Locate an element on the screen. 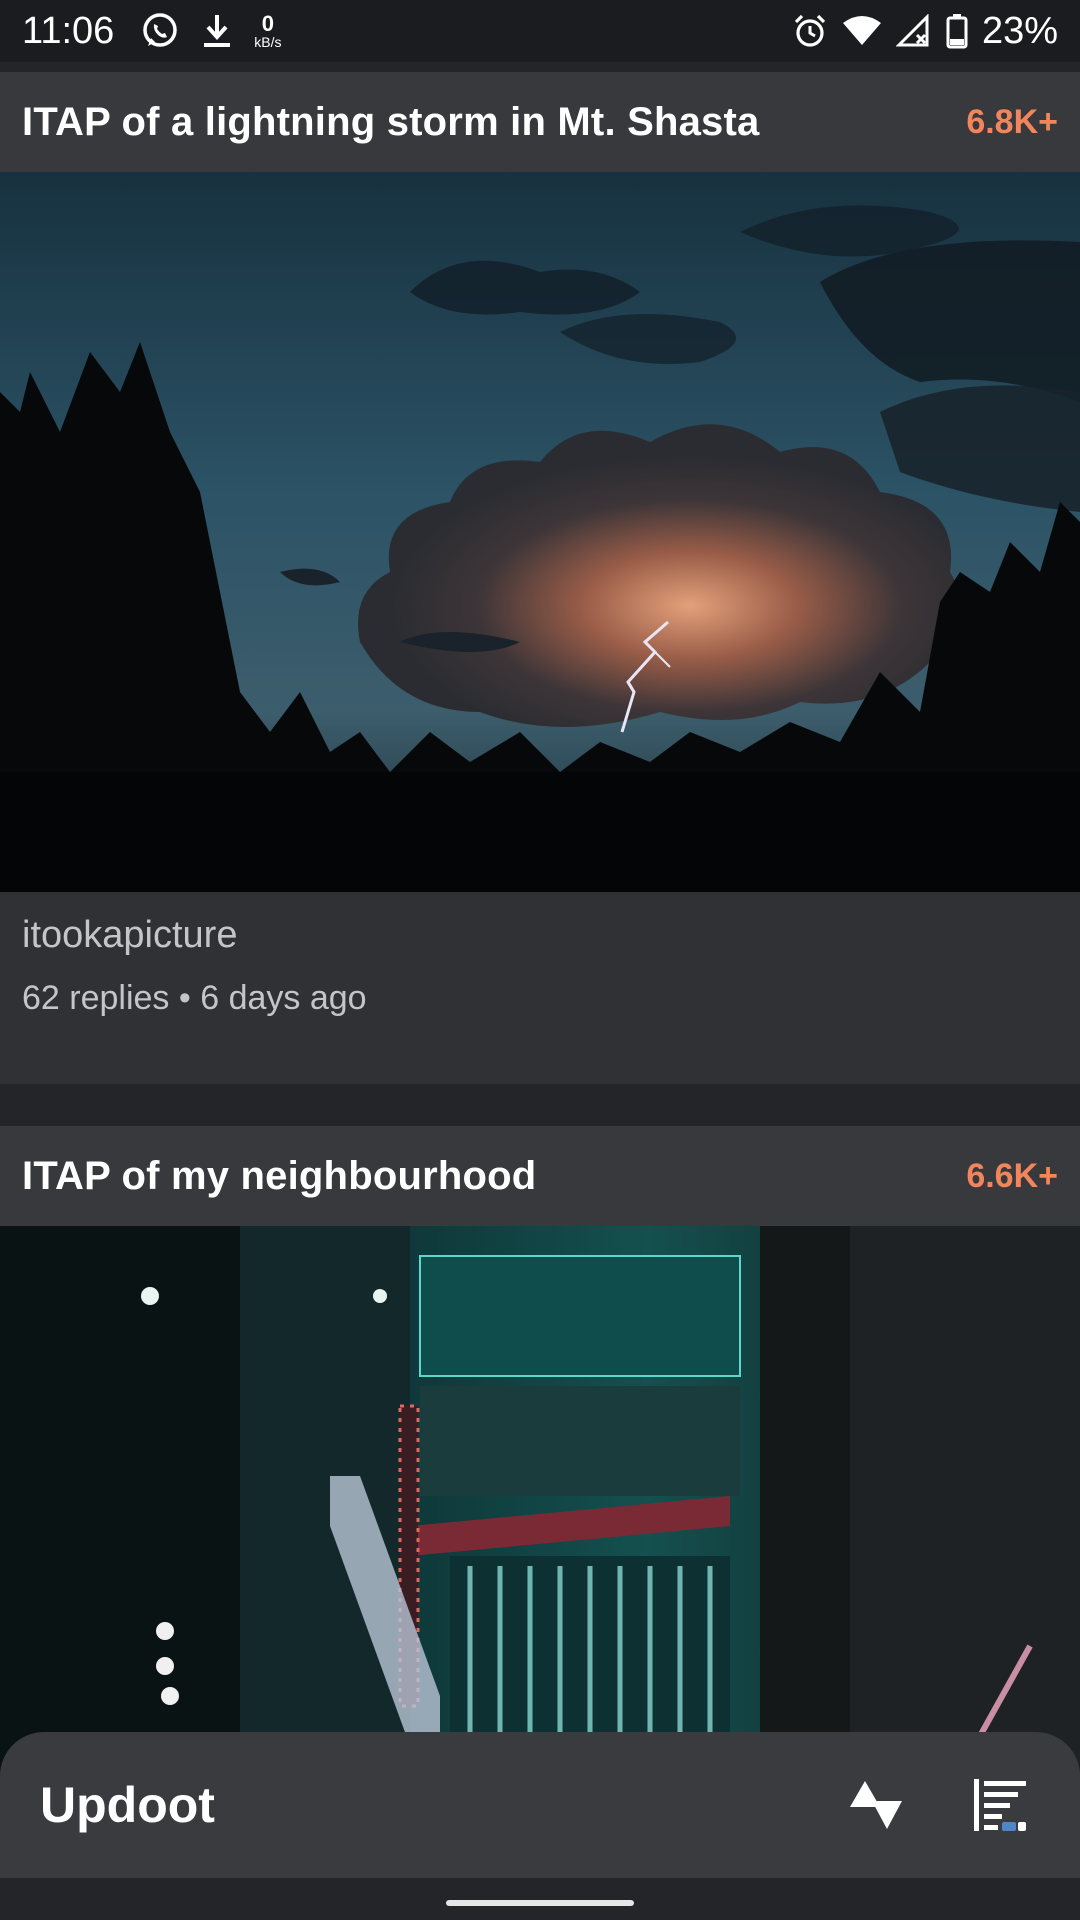  alarm-icon is located at coordinates (810, 31).